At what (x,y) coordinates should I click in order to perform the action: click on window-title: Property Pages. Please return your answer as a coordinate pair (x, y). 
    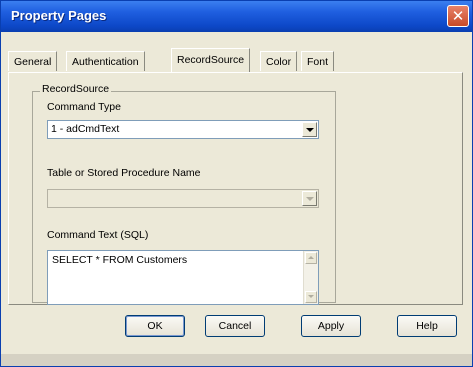
    Looking at the image, I should click on (59, 15).